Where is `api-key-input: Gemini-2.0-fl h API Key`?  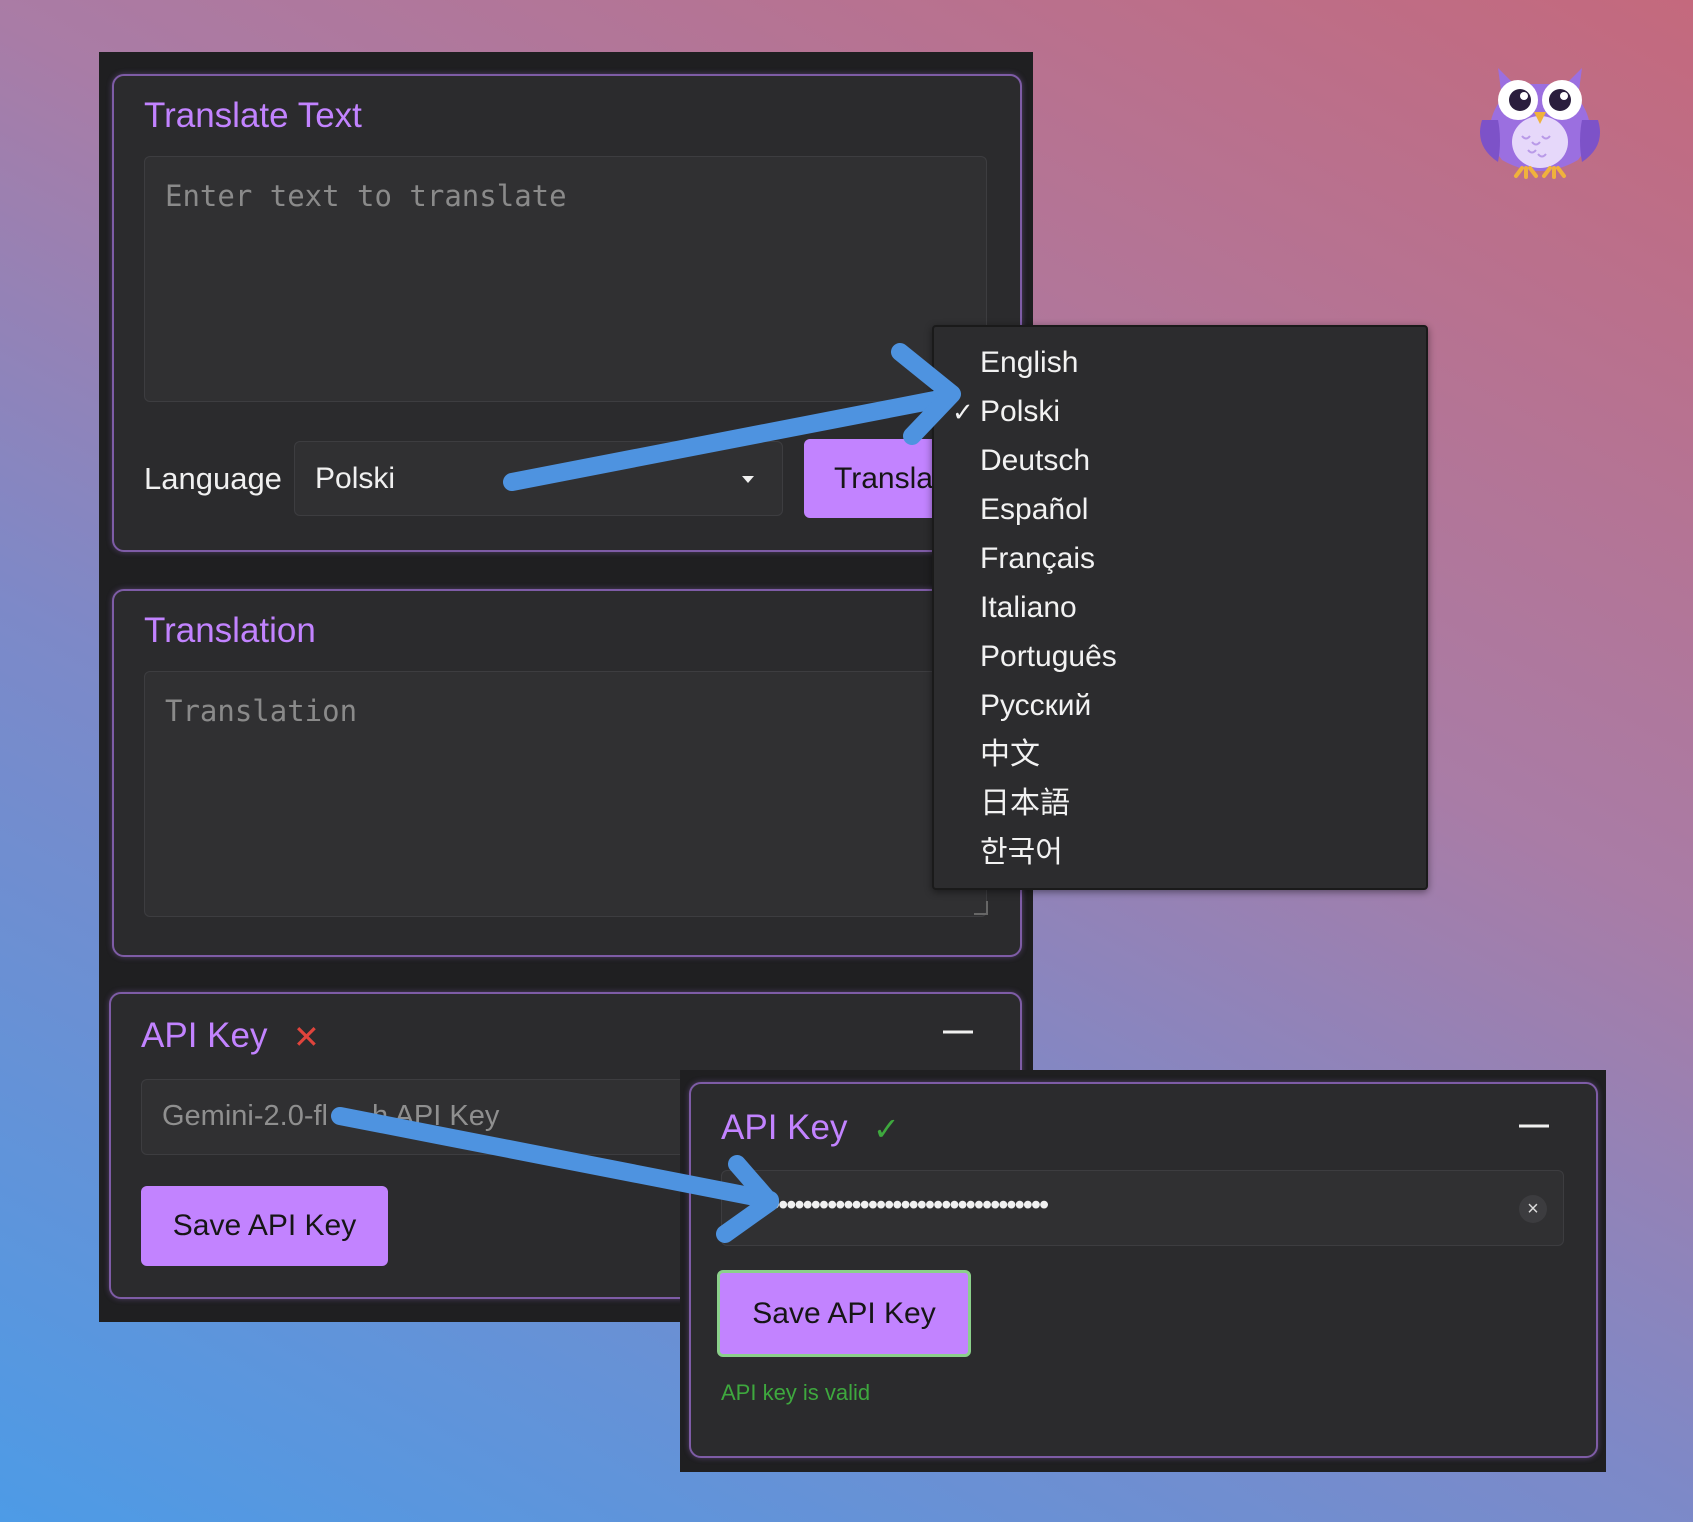 api-key-input: Gemini-2.0-fl h API Key is located at coordinates (421, 1117).